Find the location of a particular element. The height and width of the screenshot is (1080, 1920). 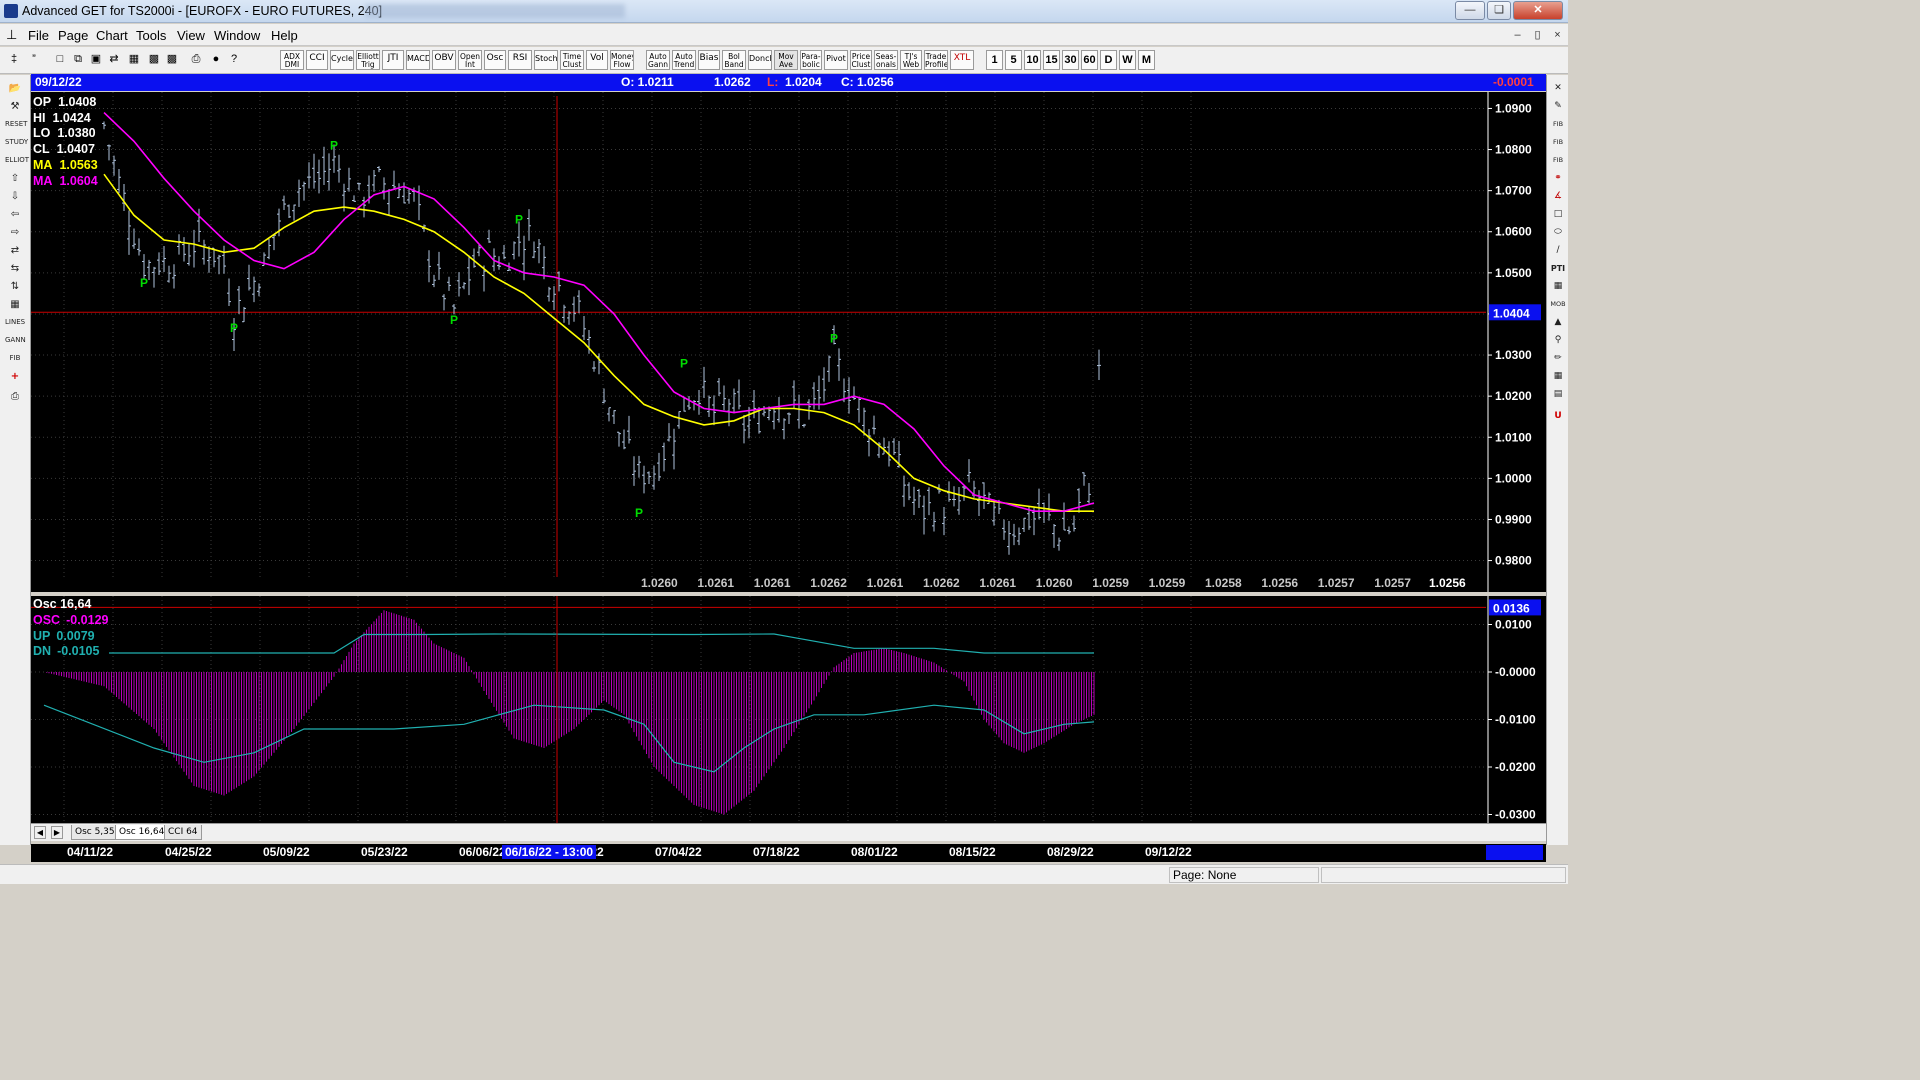

folder-icon: 📂 is located at coordinates (15, 88).